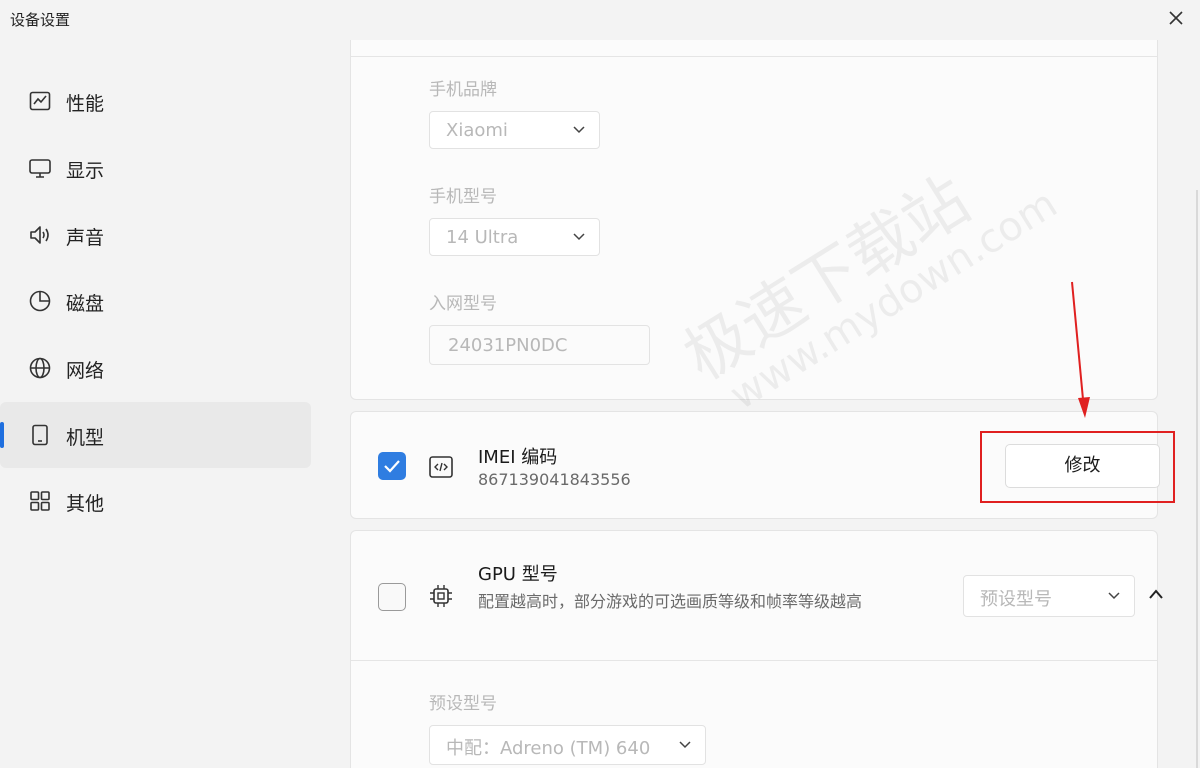  What do you see at coordinates (1197, 404) in the screenshot?
I see `scrollbar` at bounding box center [1197, 404].